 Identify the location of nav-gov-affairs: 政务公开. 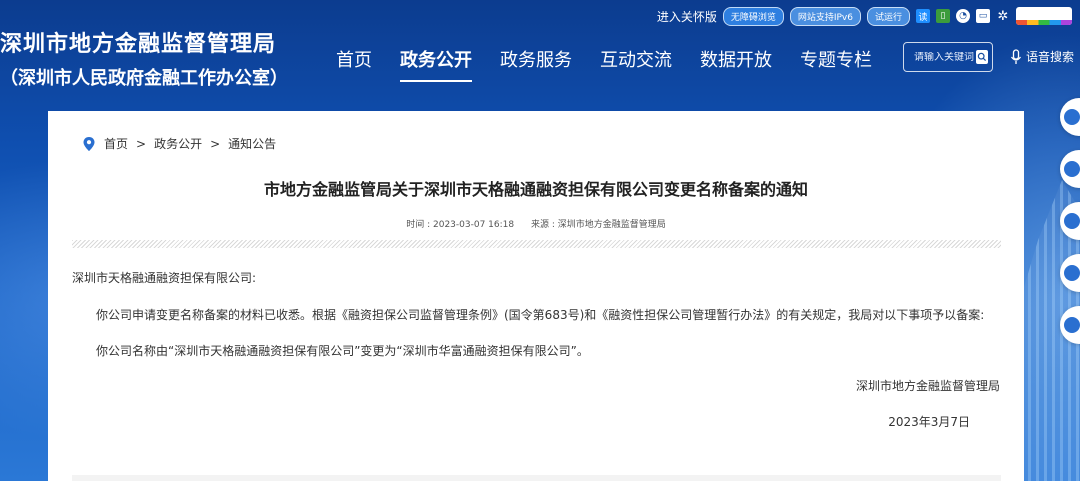
(436, 64).